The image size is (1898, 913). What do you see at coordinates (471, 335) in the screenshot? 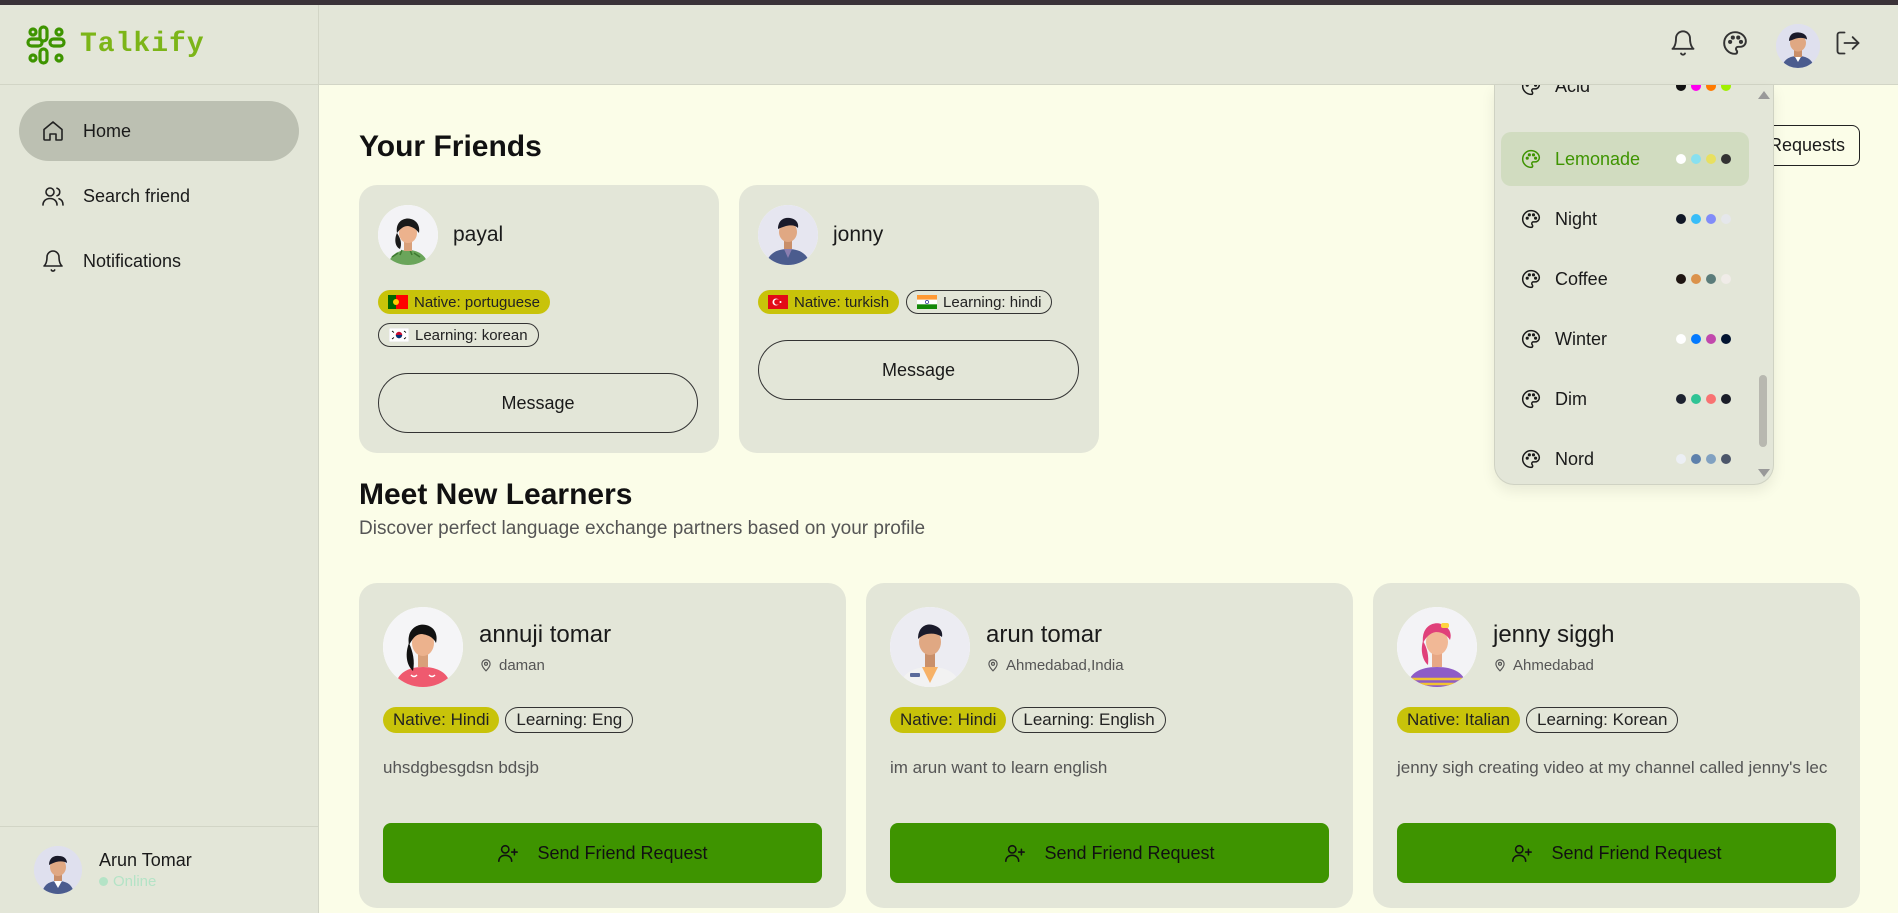
I see `learning-language-text: Learning: korean` at bounding box center [471, 335].